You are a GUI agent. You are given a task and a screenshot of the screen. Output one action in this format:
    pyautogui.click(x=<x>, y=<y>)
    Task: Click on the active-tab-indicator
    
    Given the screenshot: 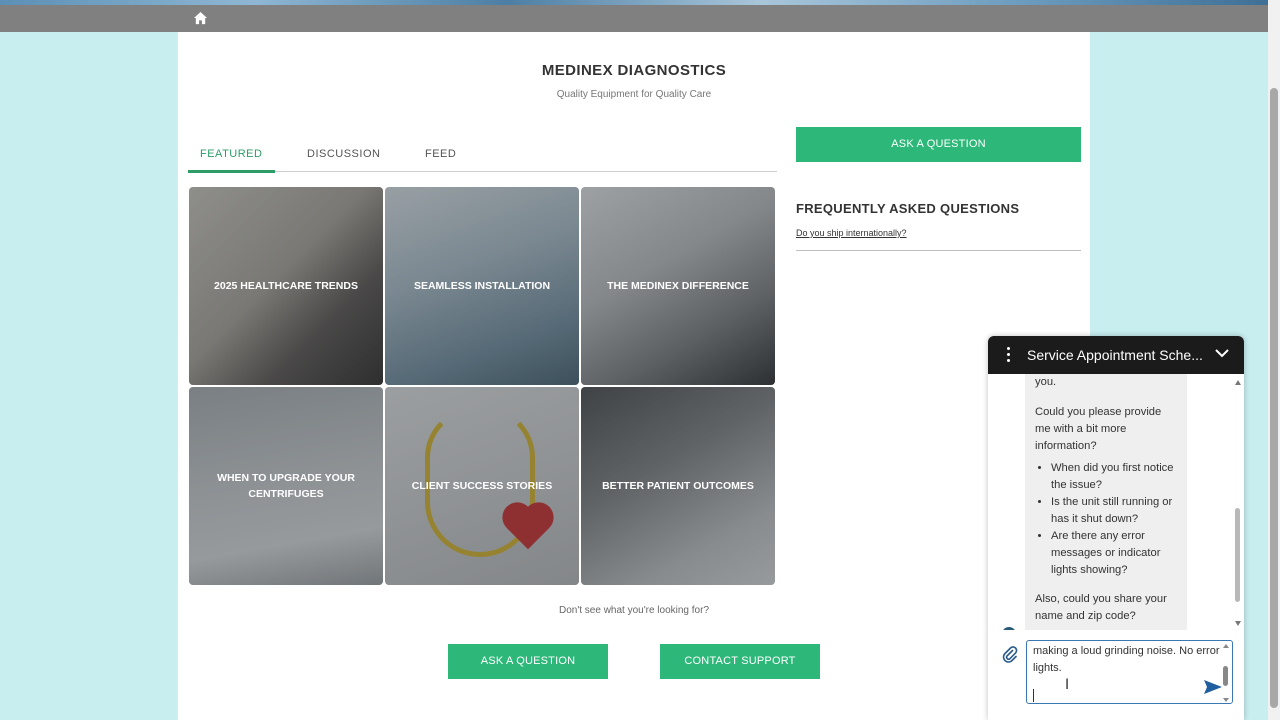 What is the action you would take?
    pyautogui.click(x=231, y=171)
    